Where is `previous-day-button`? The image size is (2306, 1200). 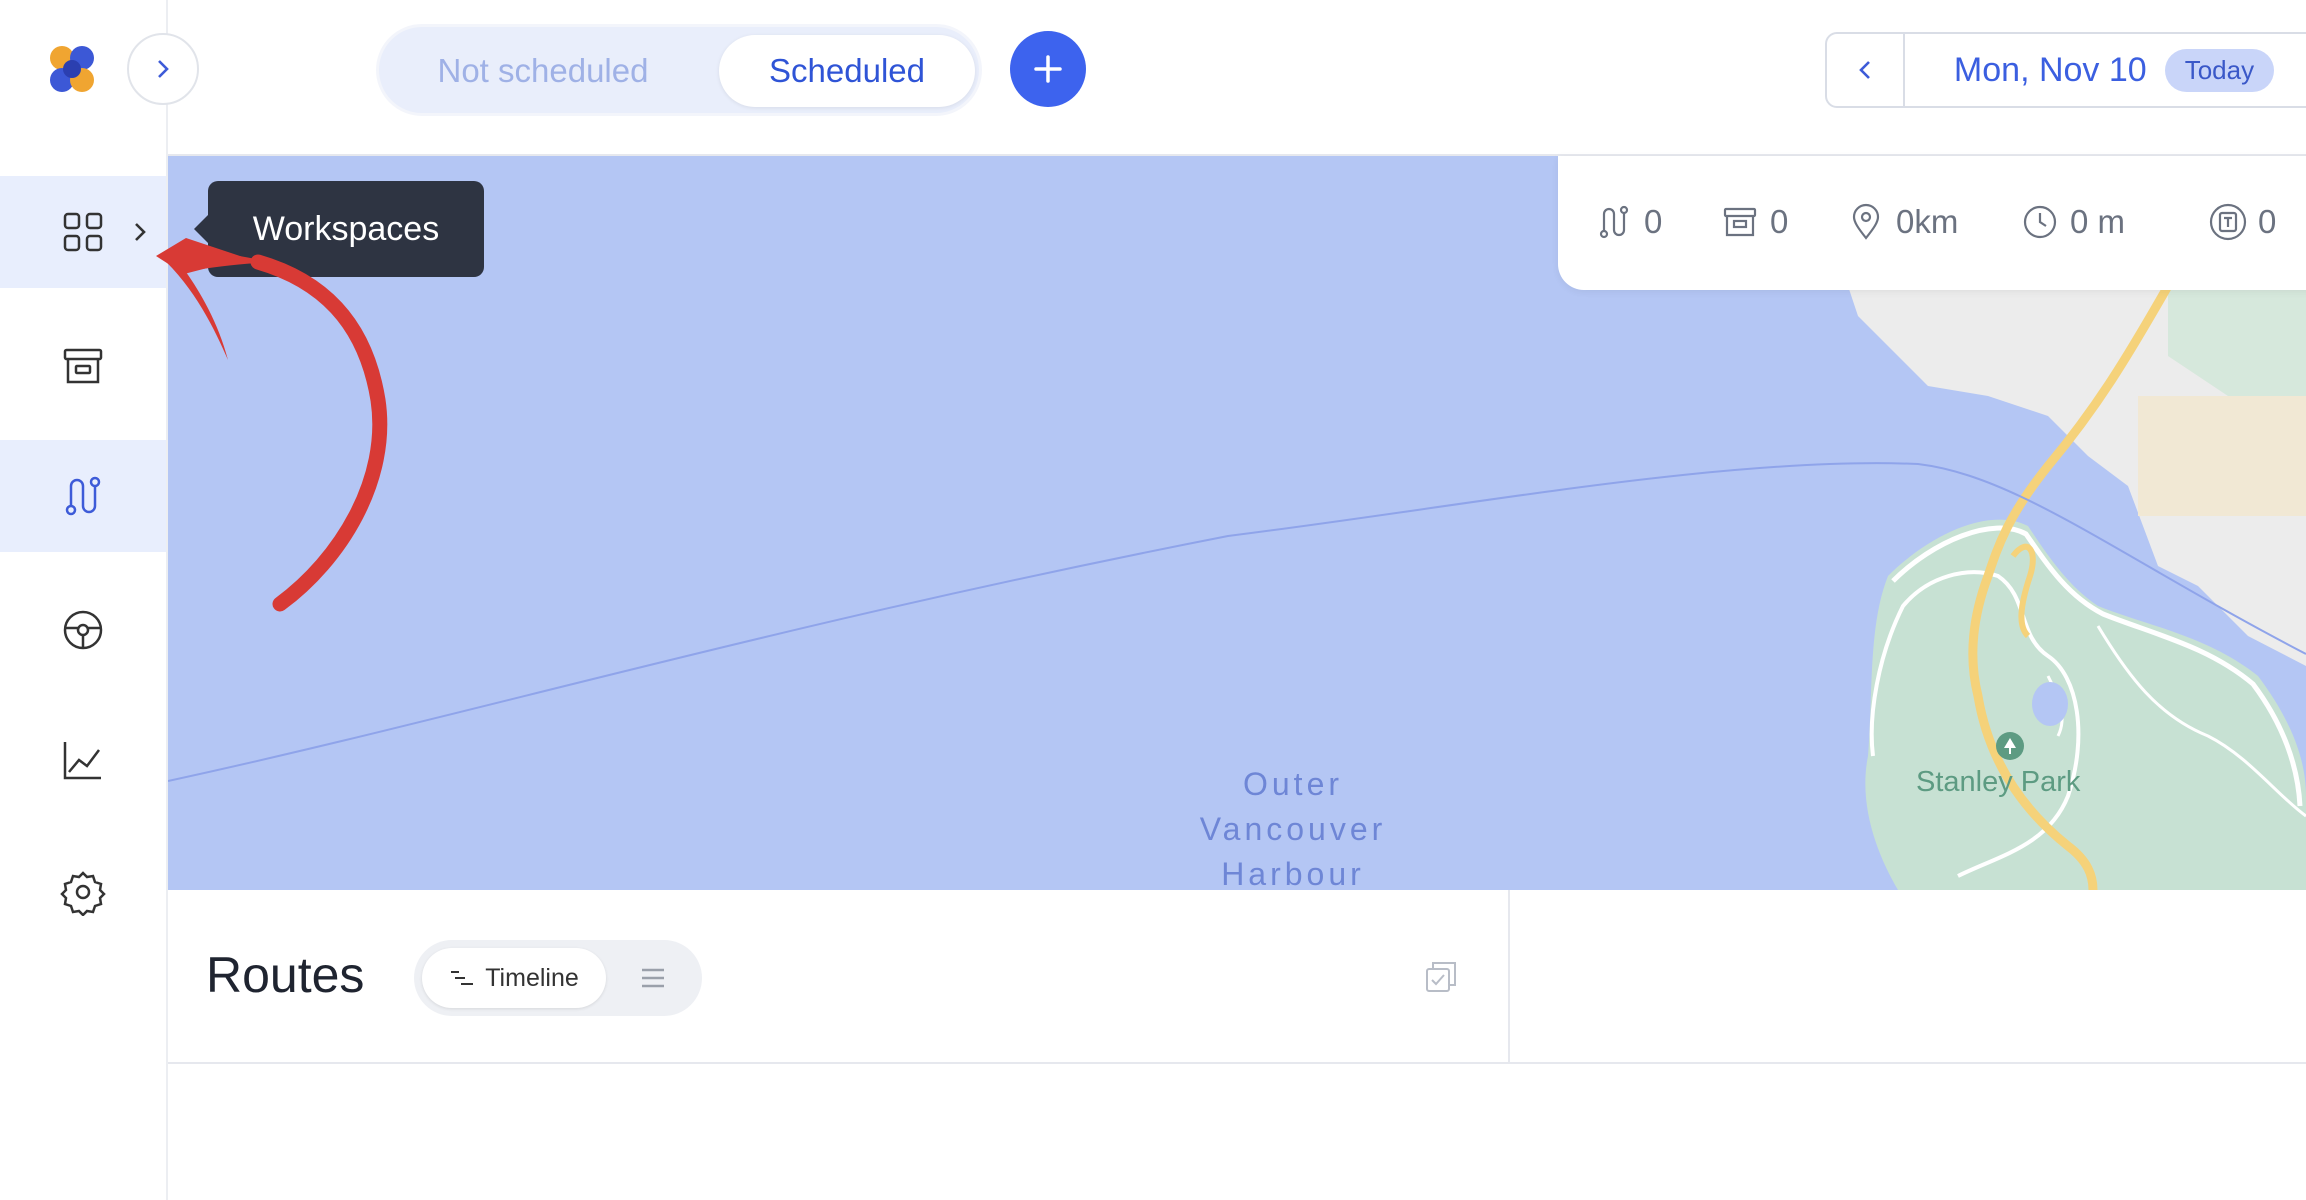
previous-day-button is located at coordinates (1866, 70).